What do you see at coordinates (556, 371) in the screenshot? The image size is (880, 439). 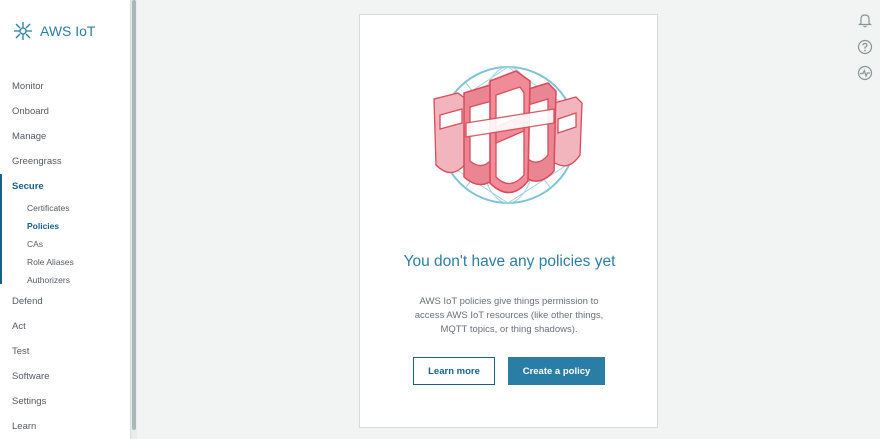 I see `create-policy-button: Create a policy` at bounding box center [556, 371].